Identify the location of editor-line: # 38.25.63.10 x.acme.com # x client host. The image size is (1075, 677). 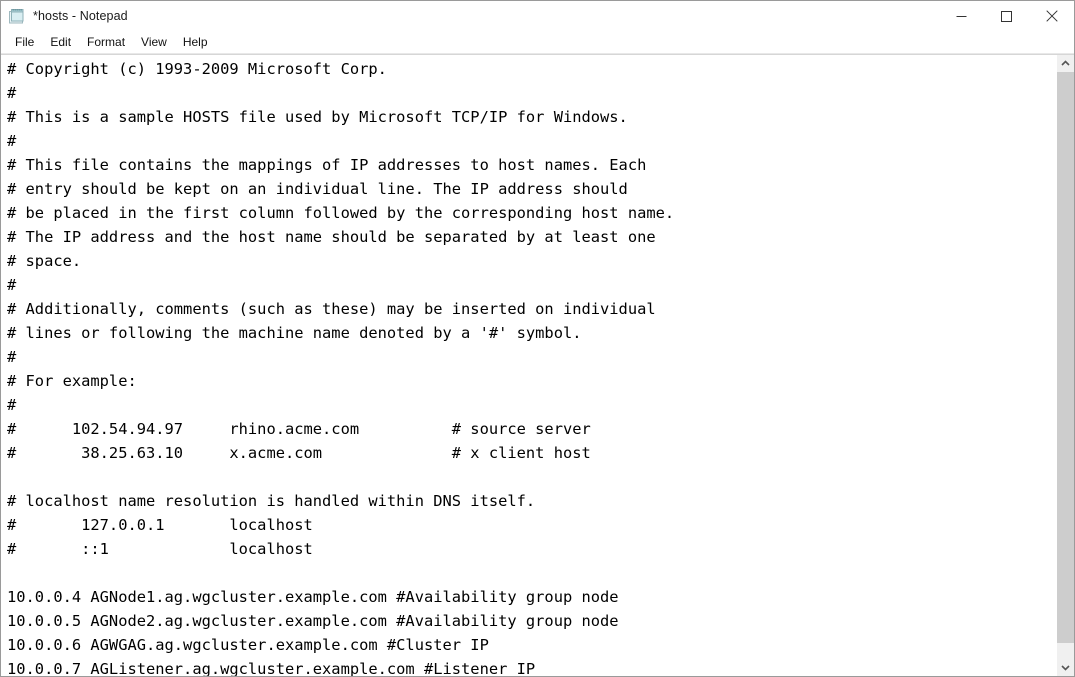
(299, 453).